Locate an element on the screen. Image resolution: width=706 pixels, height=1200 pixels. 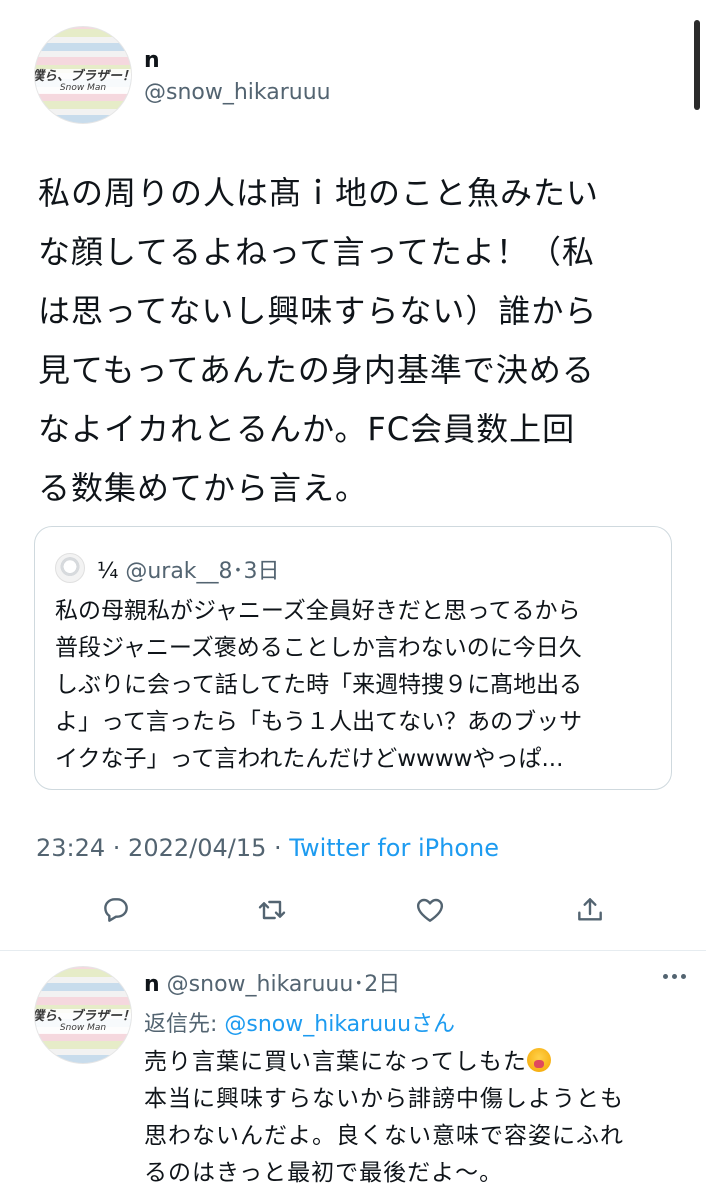
scrollbar is located at coordinates (697, 65).